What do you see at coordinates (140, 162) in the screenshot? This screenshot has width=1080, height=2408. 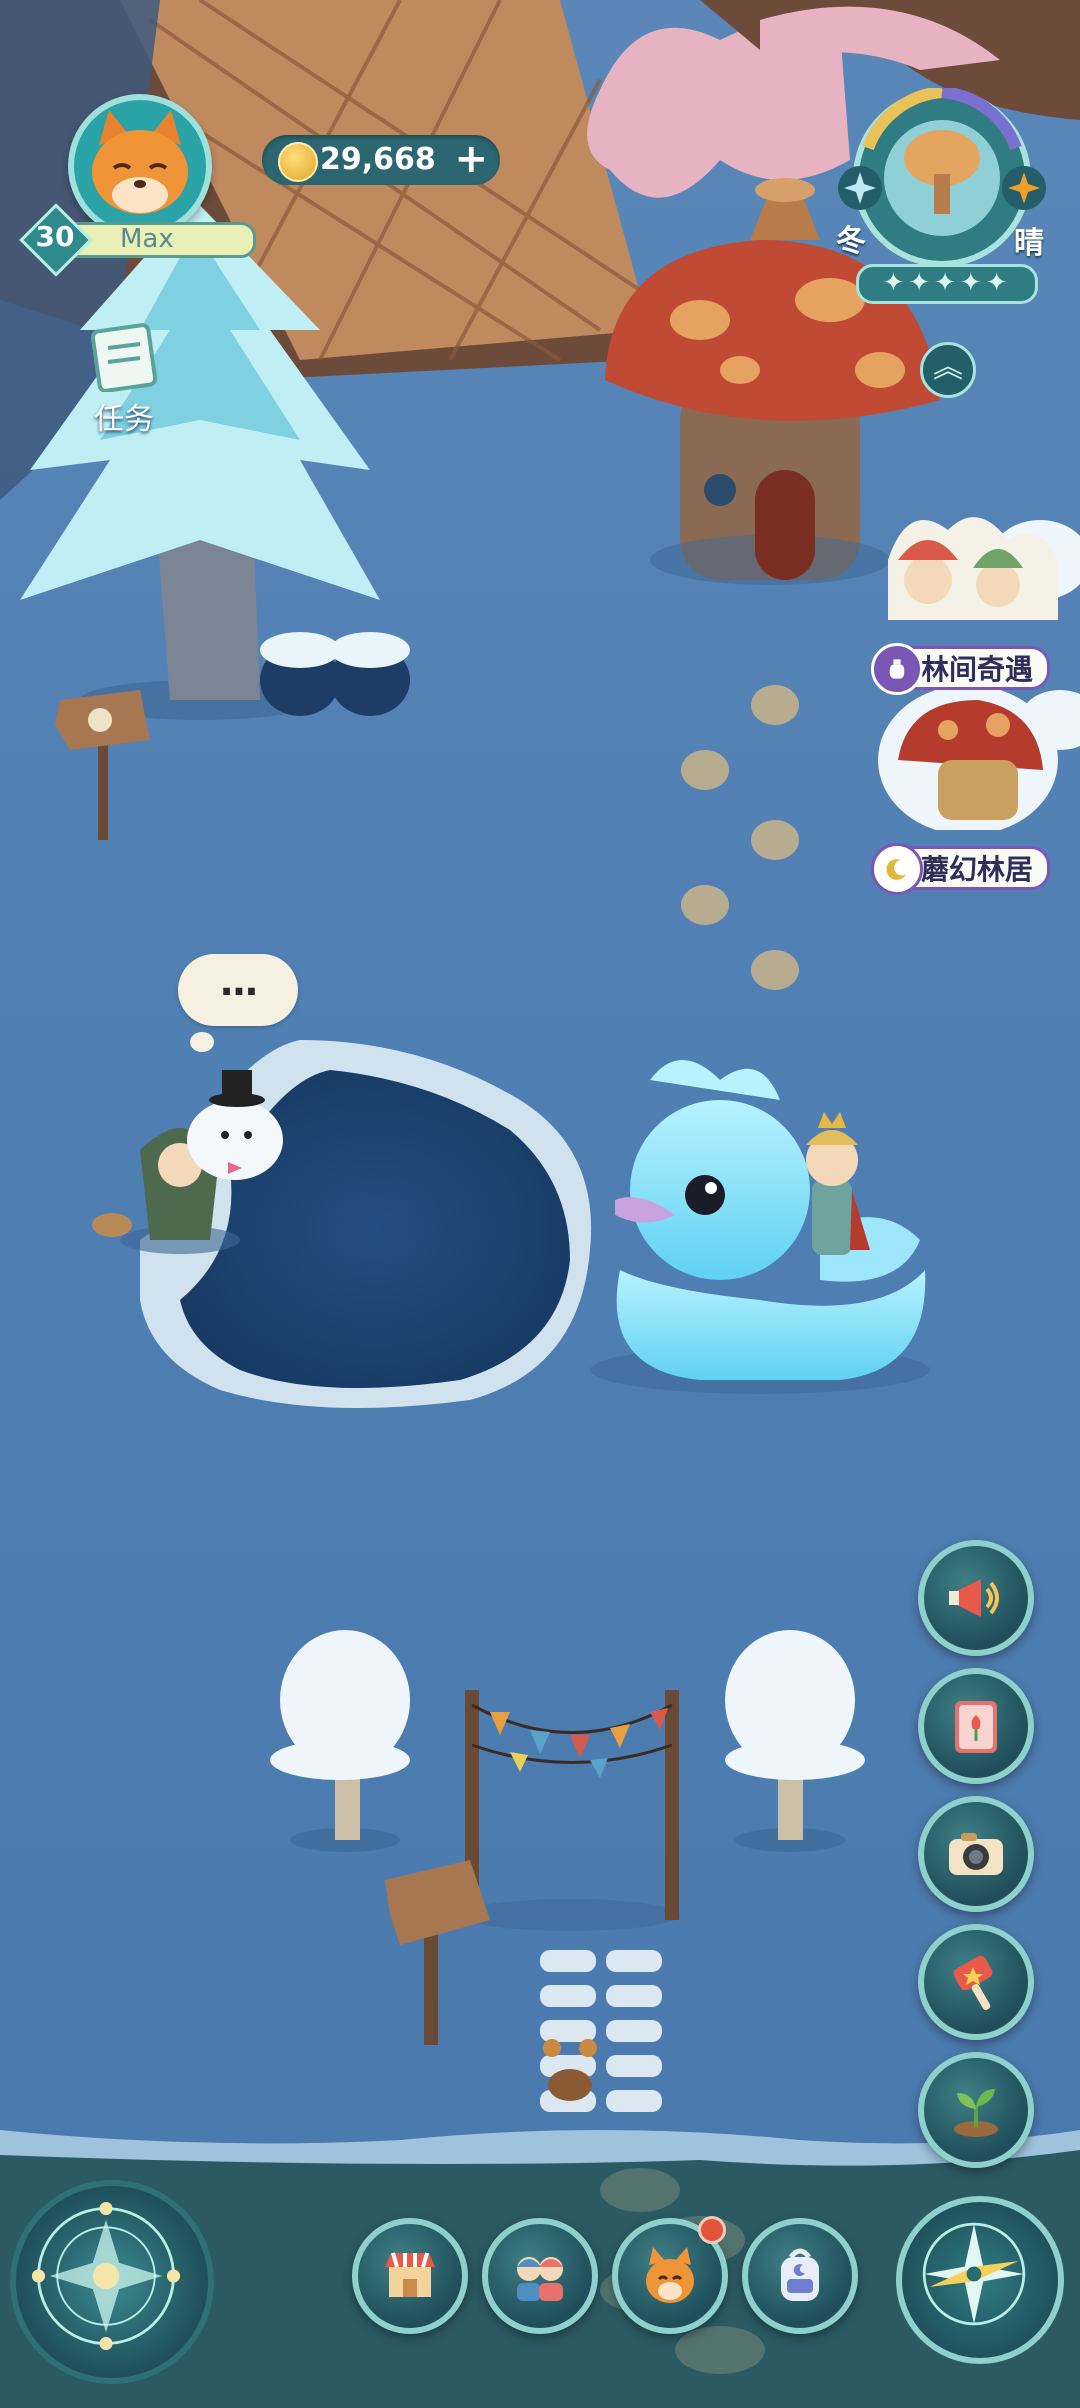 I see `fox-face-icon` at bounding box center [140, 162].